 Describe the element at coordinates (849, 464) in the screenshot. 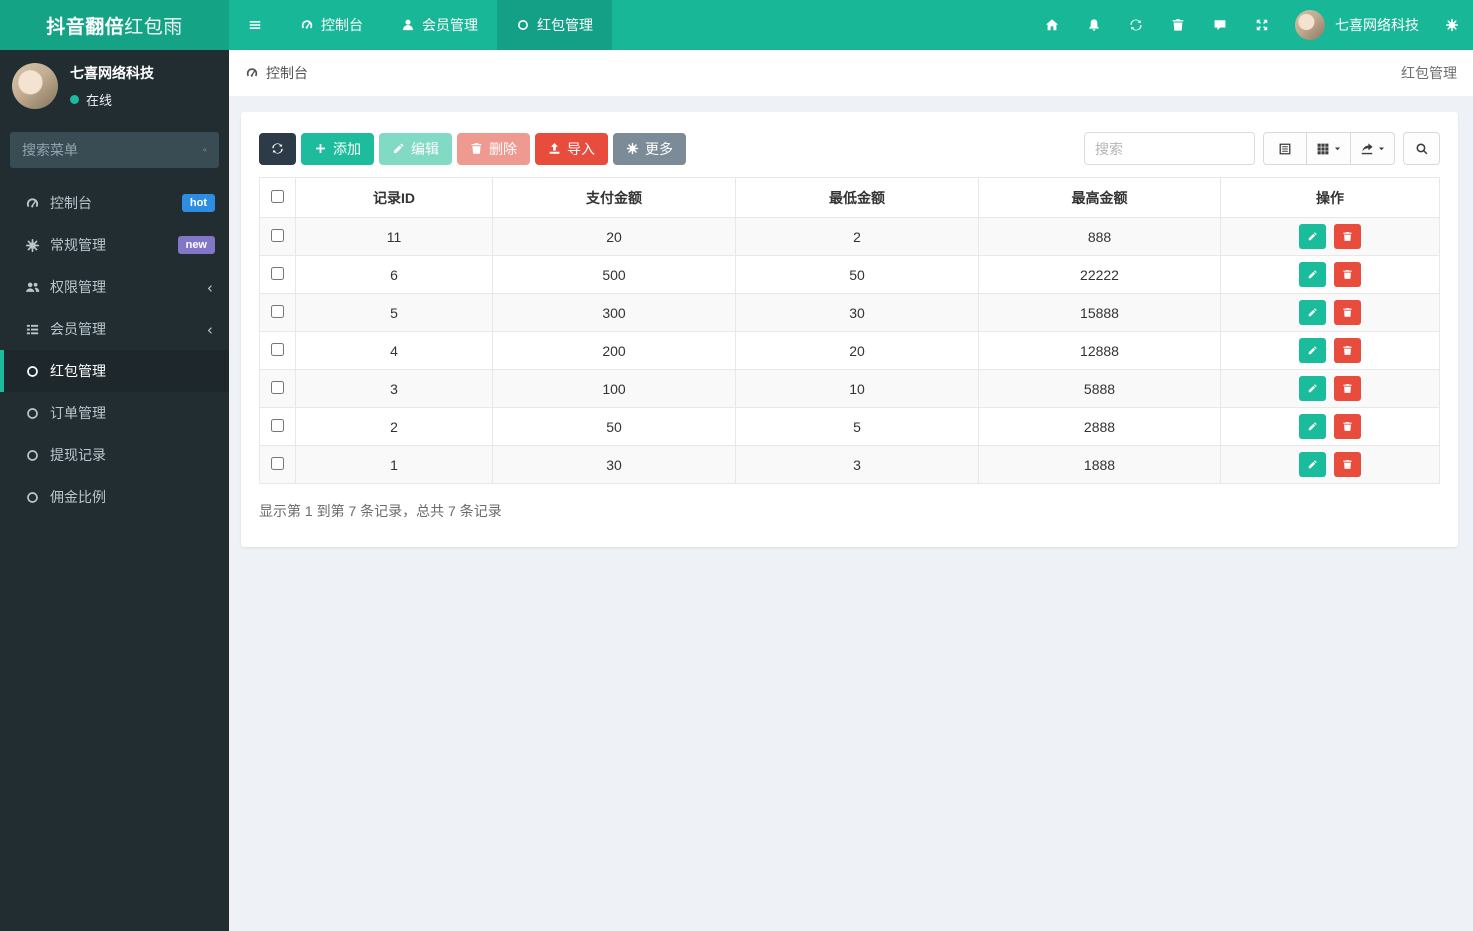

I see `table-row: 1 30 3 1888` at that location.